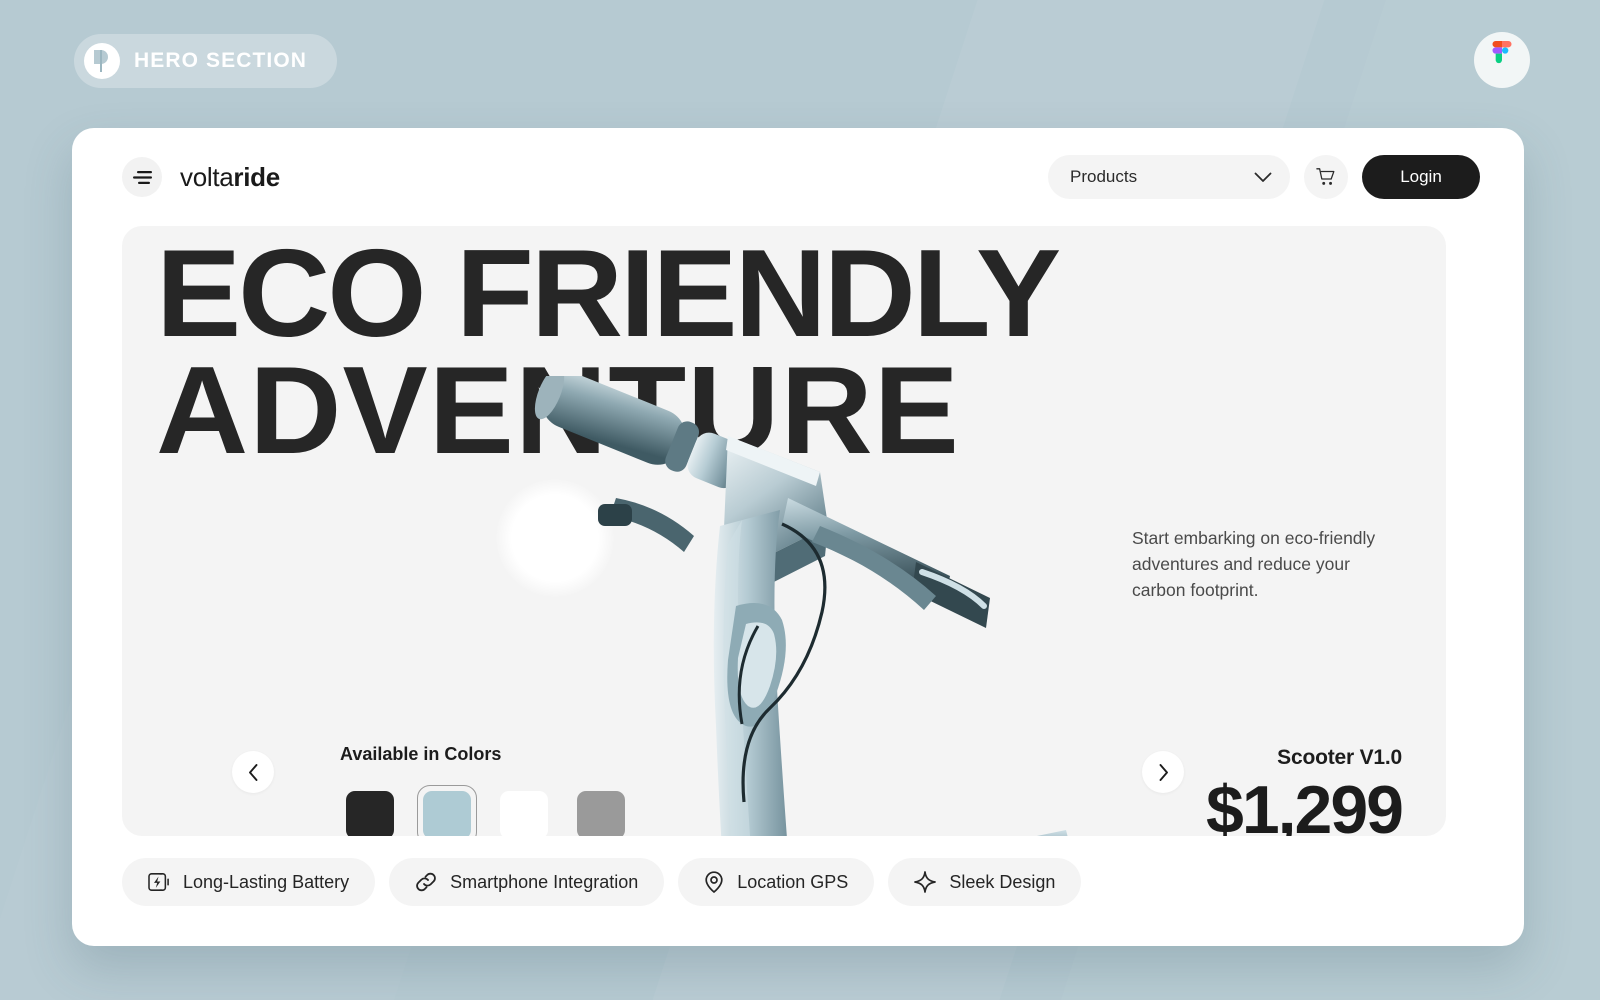 The image size is (1600, 1000). I want to click on color-picker: Available in Colors, so click(485, 790).